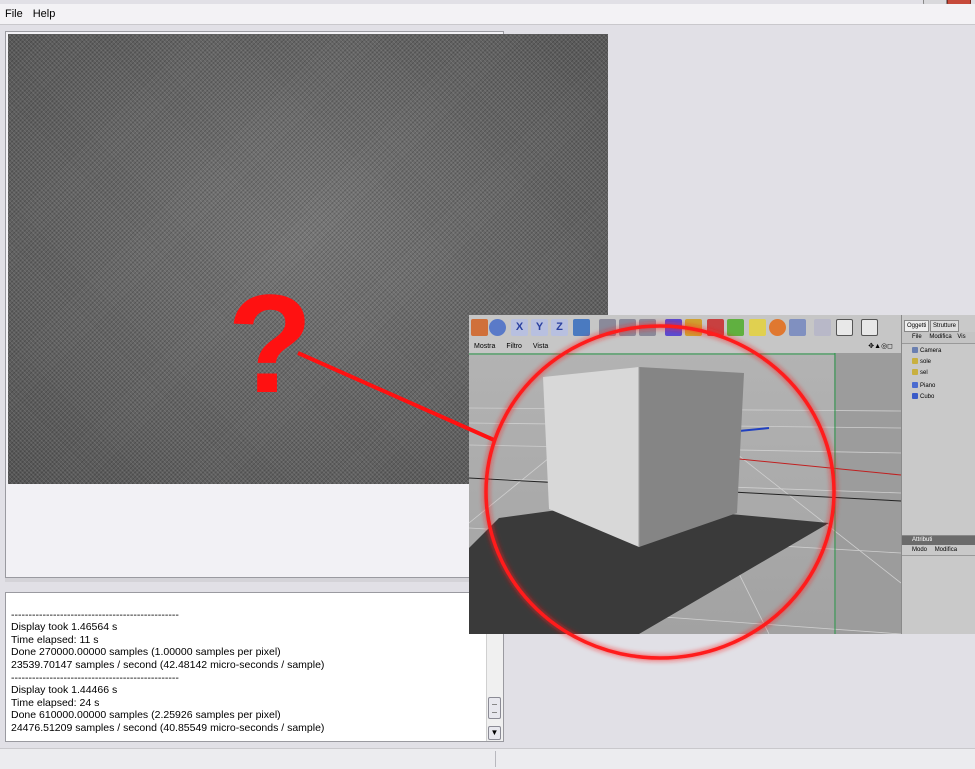 Image resolution: width=975 pixels, height=769 pixels. I want to click on scroll-down-button: ▼, so click(494, 733).